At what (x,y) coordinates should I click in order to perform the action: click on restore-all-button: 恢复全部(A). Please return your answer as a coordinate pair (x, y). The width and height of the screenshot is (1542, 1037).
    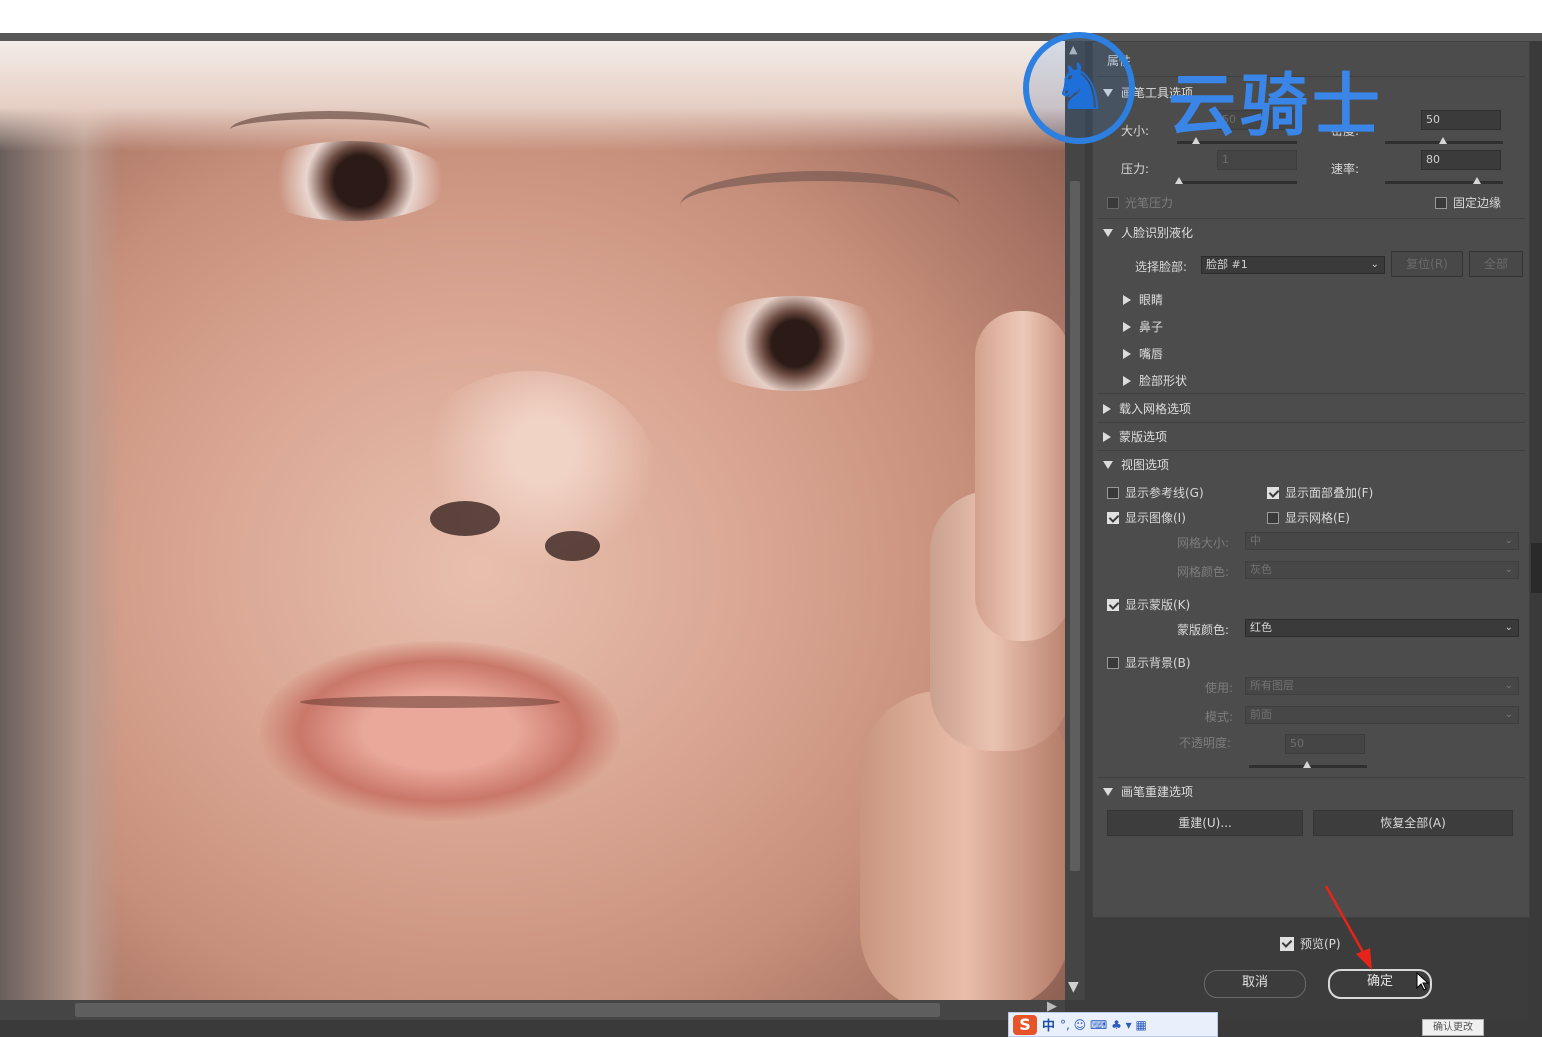
    Looking at the image, I should click on (1413, 823).